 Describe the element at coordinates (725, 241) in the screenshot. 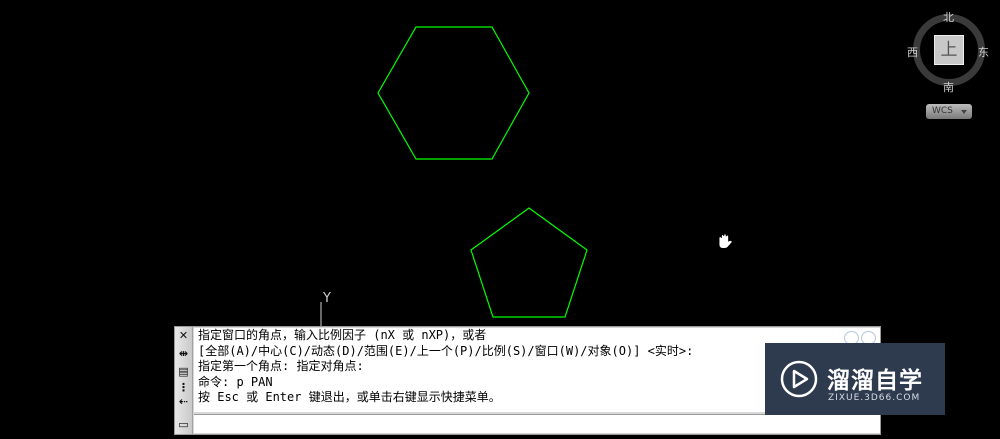

I see `pan-hand-icon` at that location.